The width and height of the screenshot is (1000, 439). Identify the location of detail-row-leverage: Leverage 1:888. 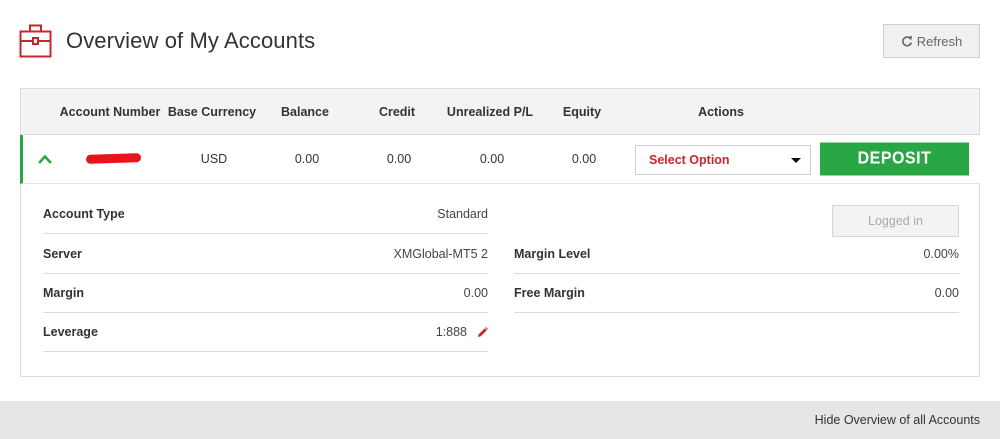
(265, 332).